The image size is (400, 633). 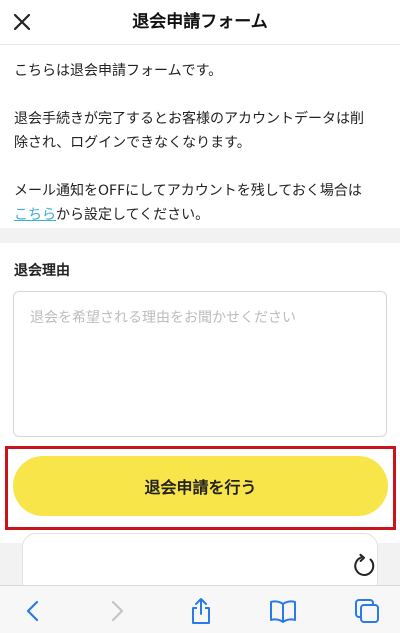 I want to click on intro-line-4: こちらから設定してください。, so click(x=200, y=215).